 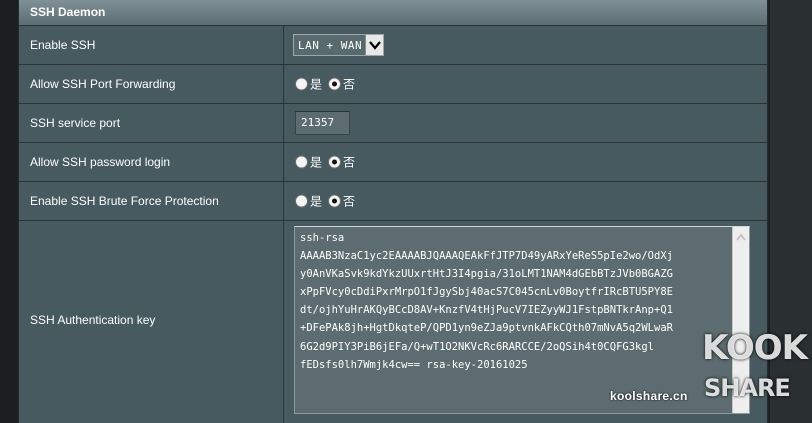 What do you see at coordinates (393, 162) in the screenshot?
I see `row-password-login: Allow SSH password login 是 否` at bounding box center [393, 162].